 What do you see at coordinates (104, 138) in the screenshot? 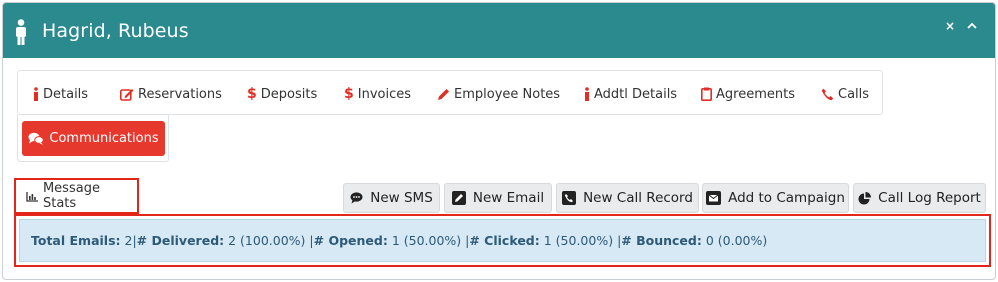
I see `communications-label: Communications` at bounding box center [104, 138].